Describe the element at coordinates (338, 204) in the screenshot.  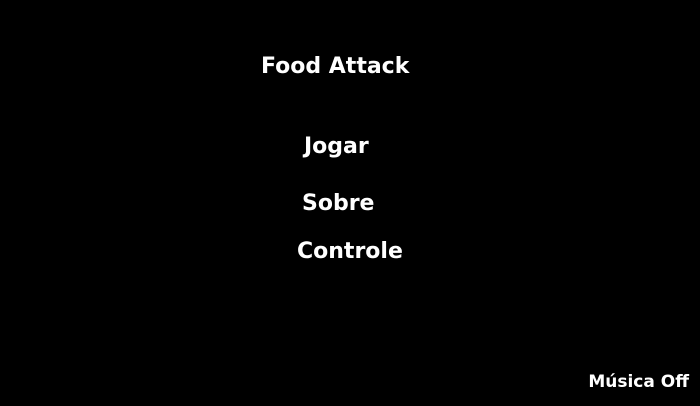
I see `menu-item-sobre: Sobre` at that location.